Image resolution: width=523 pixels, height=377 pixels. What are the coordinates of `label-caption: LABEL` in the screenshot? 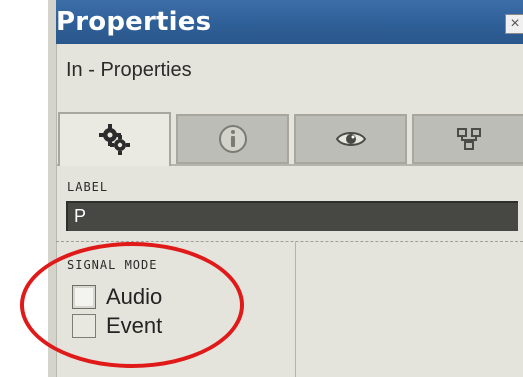 It's located at (88, 187).